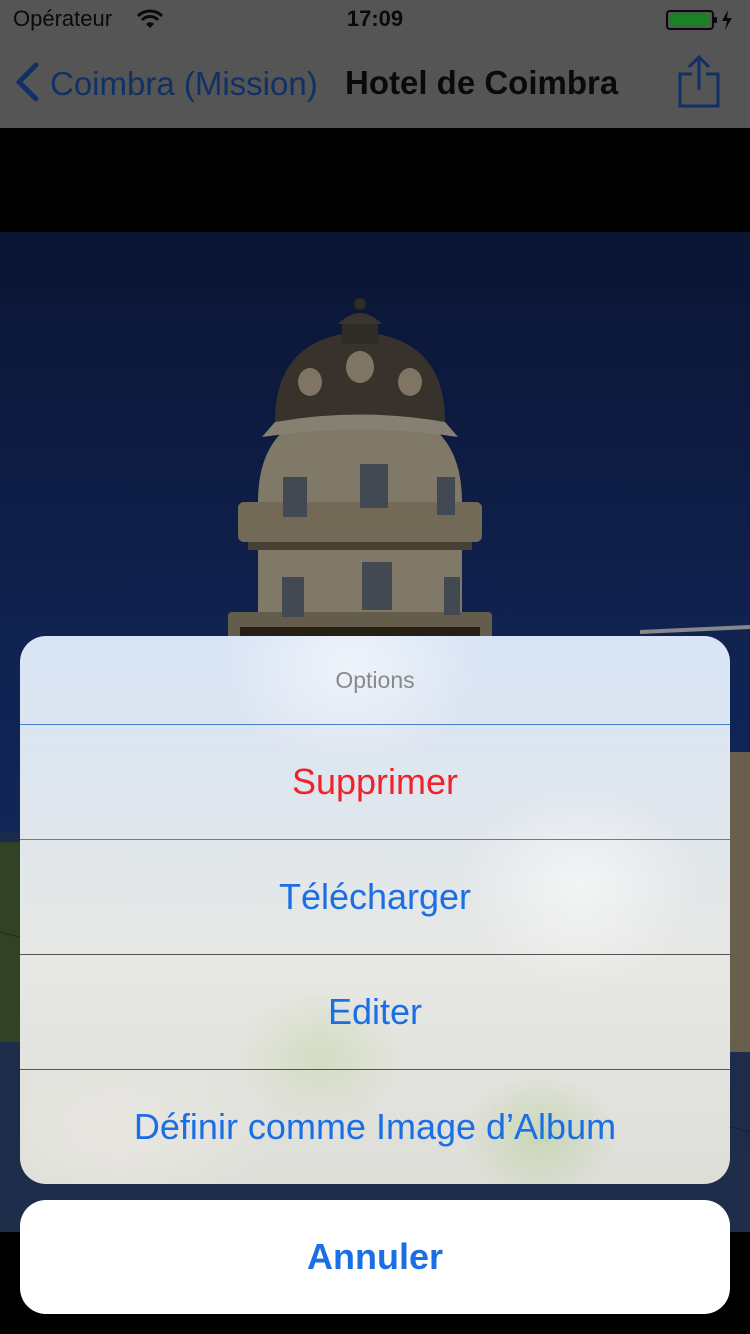  I want to click on edit-button: Editer, so click(375, 1012).